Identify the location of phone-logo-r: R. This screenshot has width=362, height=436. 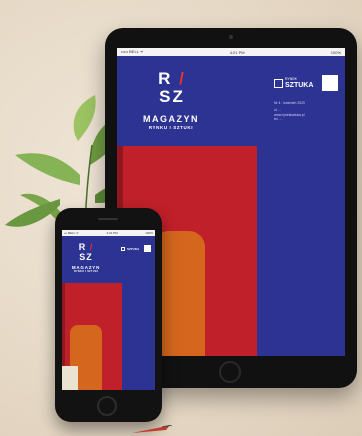
(82, 247).